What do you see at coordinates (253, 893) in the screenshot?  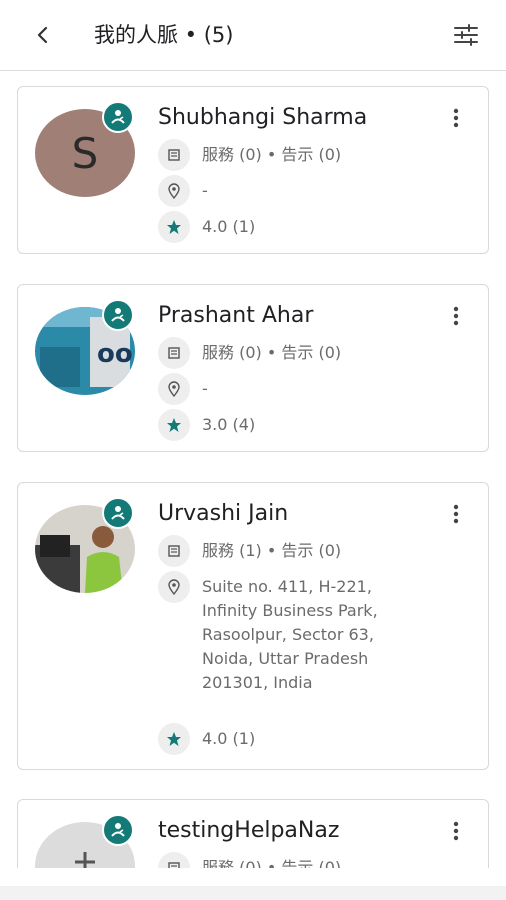 I see `bottom-bar` at bounding box center [253, 893].